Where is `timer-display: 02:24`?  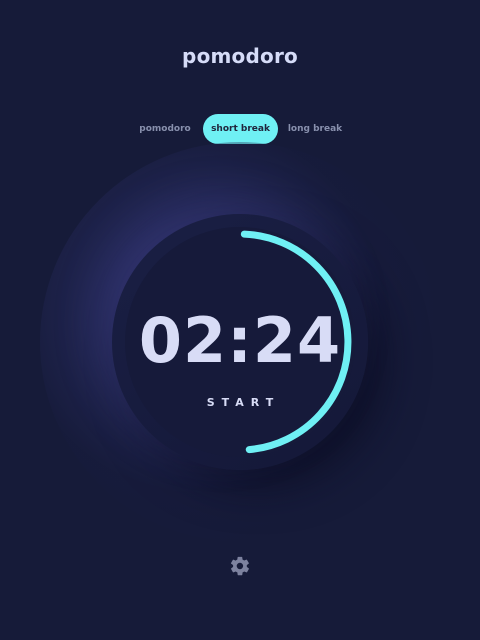 timer-display: 02:24 is located at coordinates (240, 340).